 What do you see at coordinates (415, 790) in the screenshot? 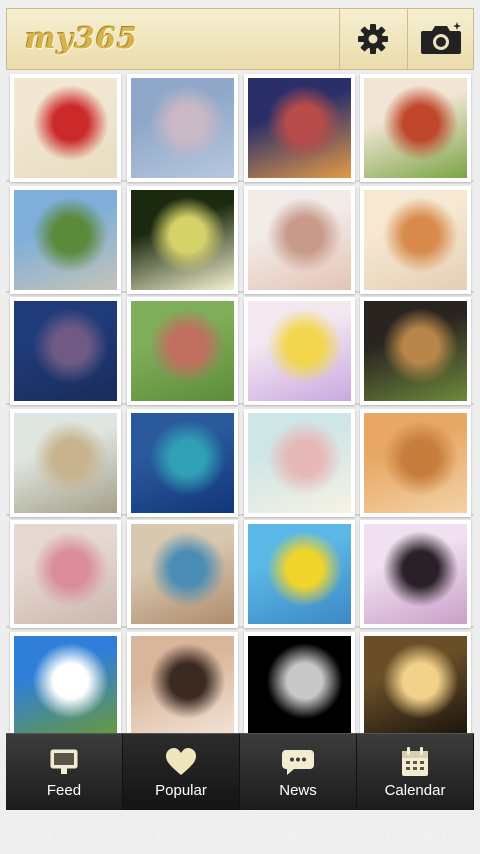
I see `tab-calendar-label: Calendar` at bounding box center [415, 790].